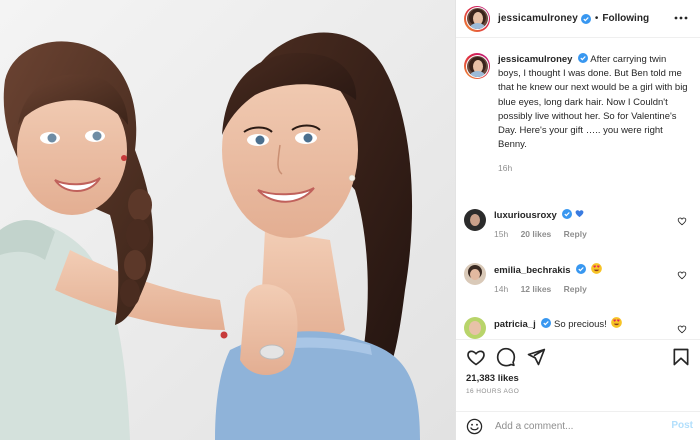 Image resolution: width=700 pixels, height=440 pixels. I want to click on post-timestamp: 16 HOURS AGO, so click(492, 391).